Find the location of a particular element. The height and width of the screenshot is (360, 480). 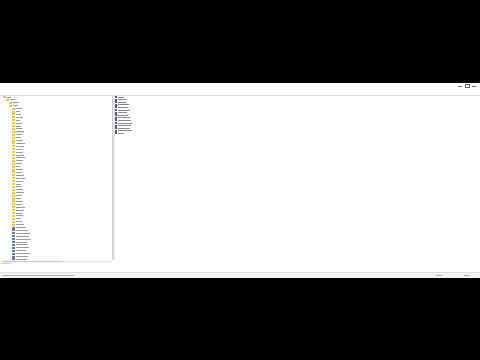

scrollbar-thumb is located at coordinates (33, 261).